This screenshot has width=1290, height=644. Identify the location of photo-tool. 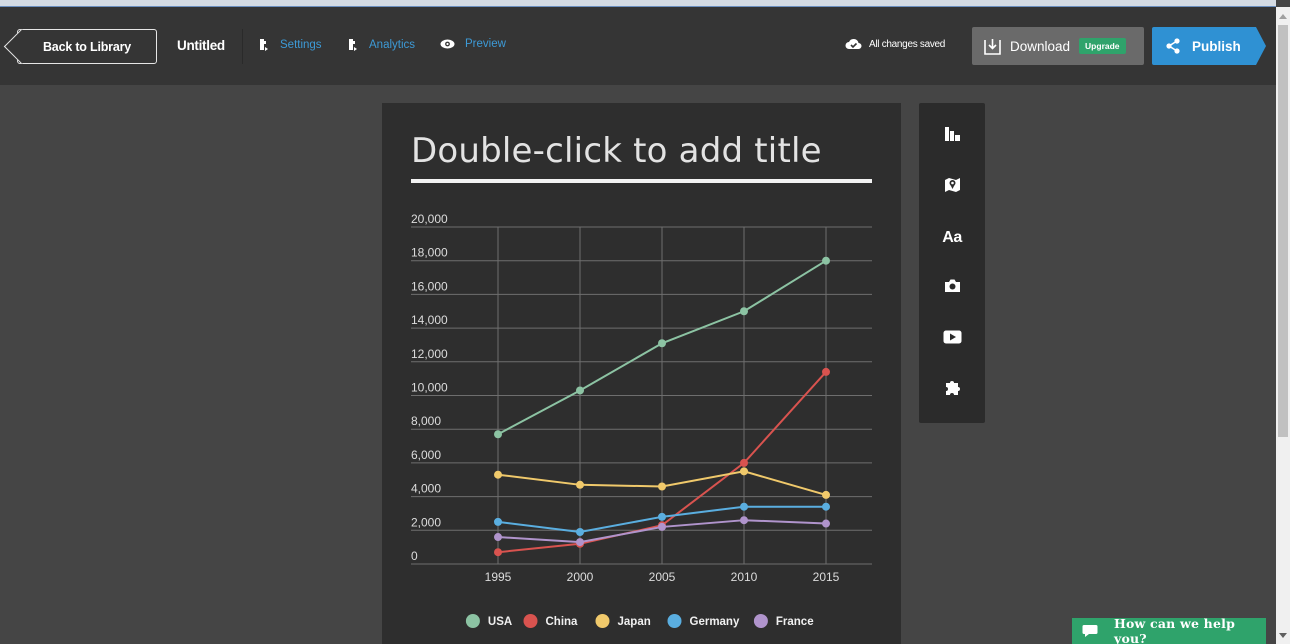
(952, 288).